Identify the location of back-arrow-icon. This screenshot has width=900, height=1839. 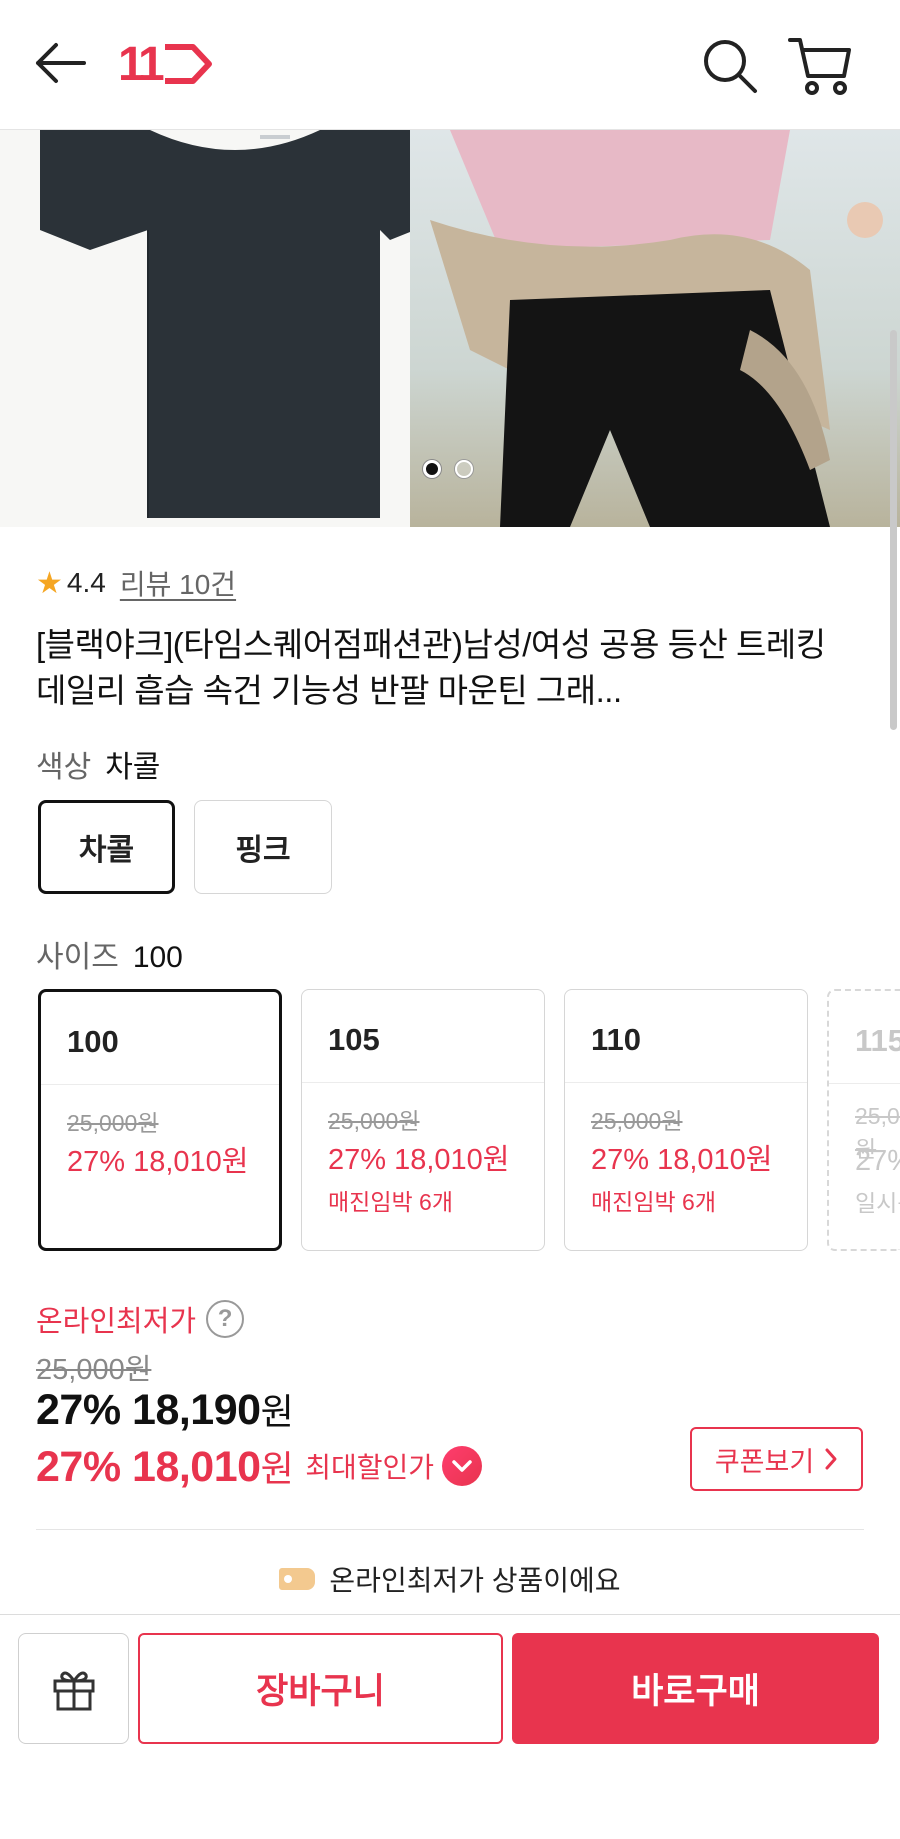
(61, 63).